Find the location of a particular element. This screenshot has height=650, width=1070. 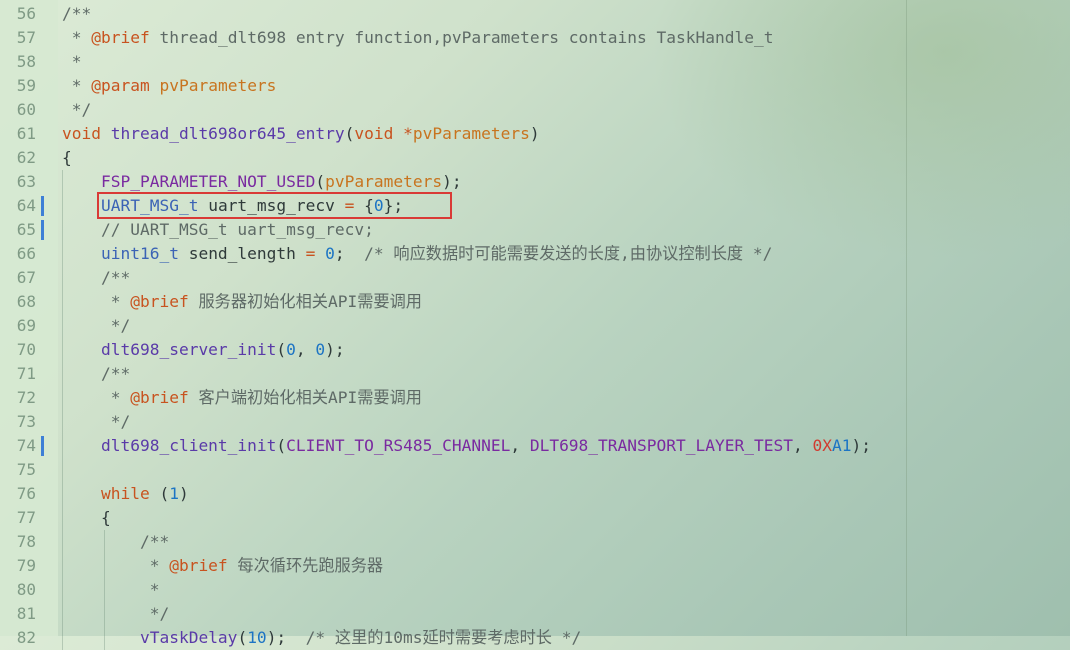

code-text: vTaskDelay(10); /* 这里的10ms延时需要考虑时长 */ is located at coordinates (321, 638).